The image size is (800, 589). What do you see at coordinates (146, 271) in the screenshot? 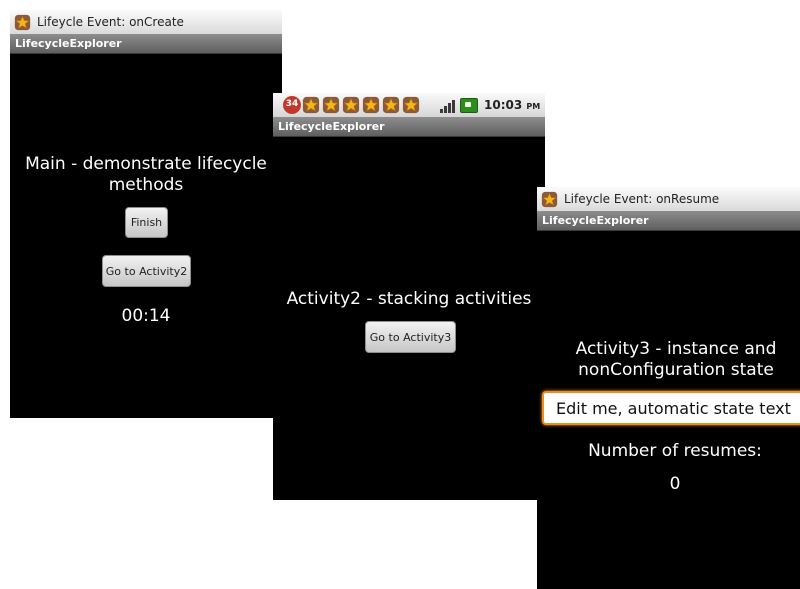
I see `go-to-activity2-button: Go to Activity2` at bounding box center [146, 271].